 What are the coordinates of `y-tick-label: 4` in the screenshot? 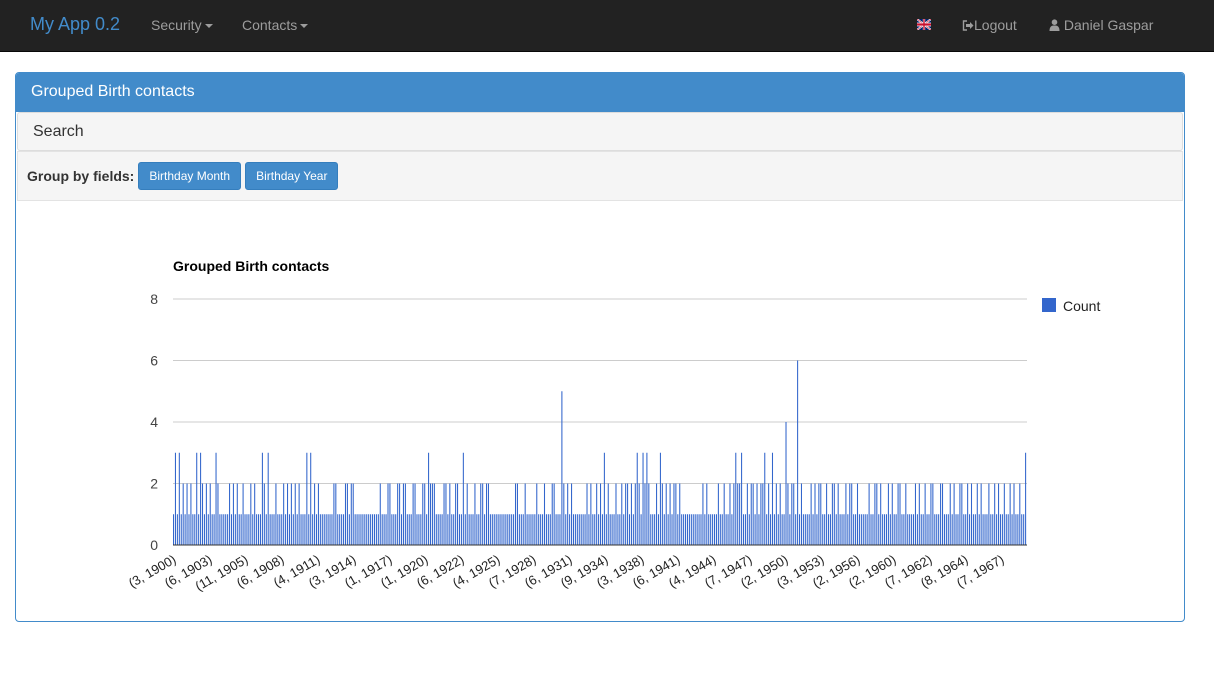 It's located at (154, 422).